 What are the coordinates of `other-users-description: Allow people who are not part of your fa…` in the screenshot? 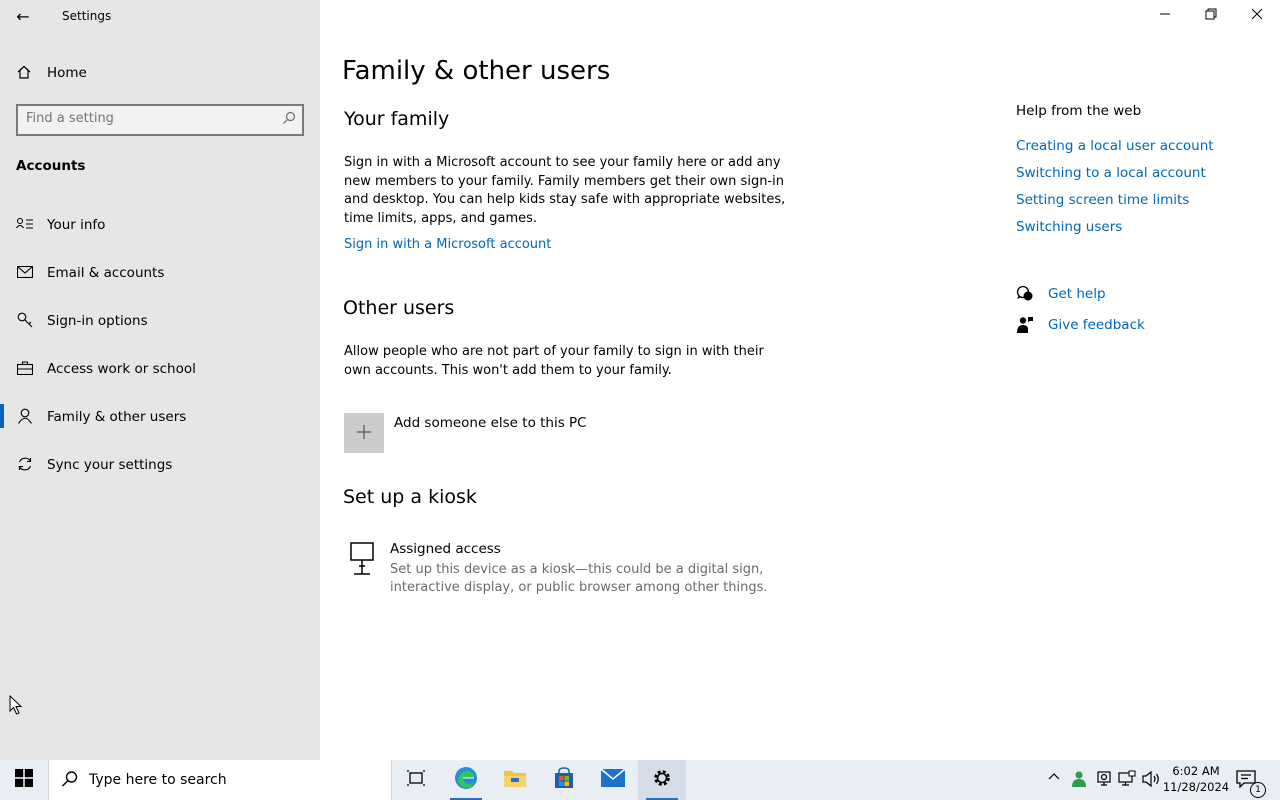 It's located at (554, 361).